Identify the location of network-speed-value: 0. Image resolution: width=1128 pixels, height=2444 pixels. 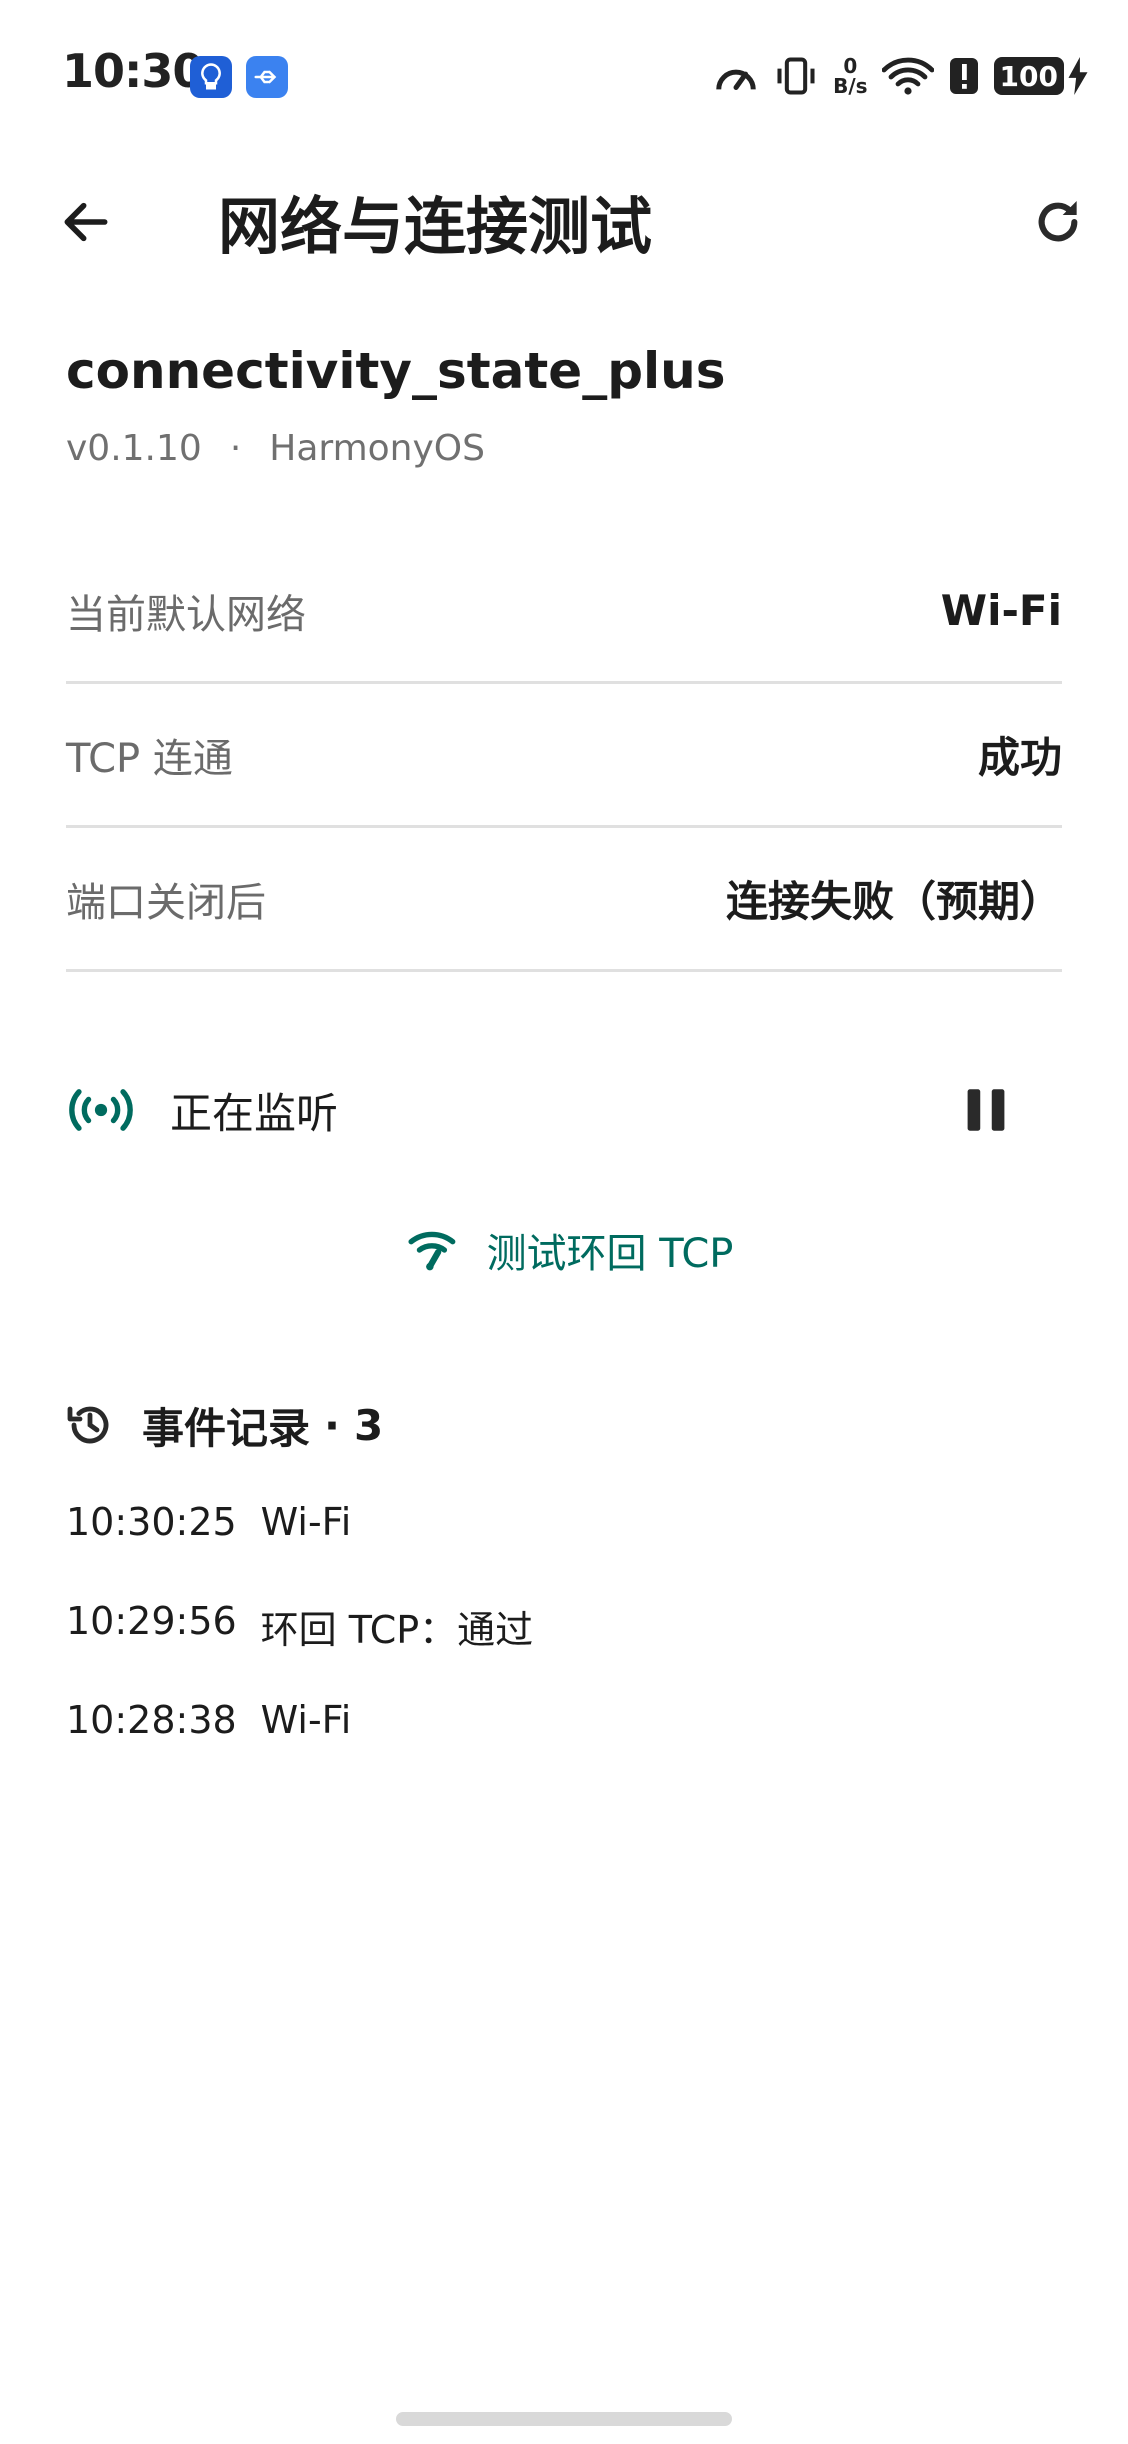
(850, 66).